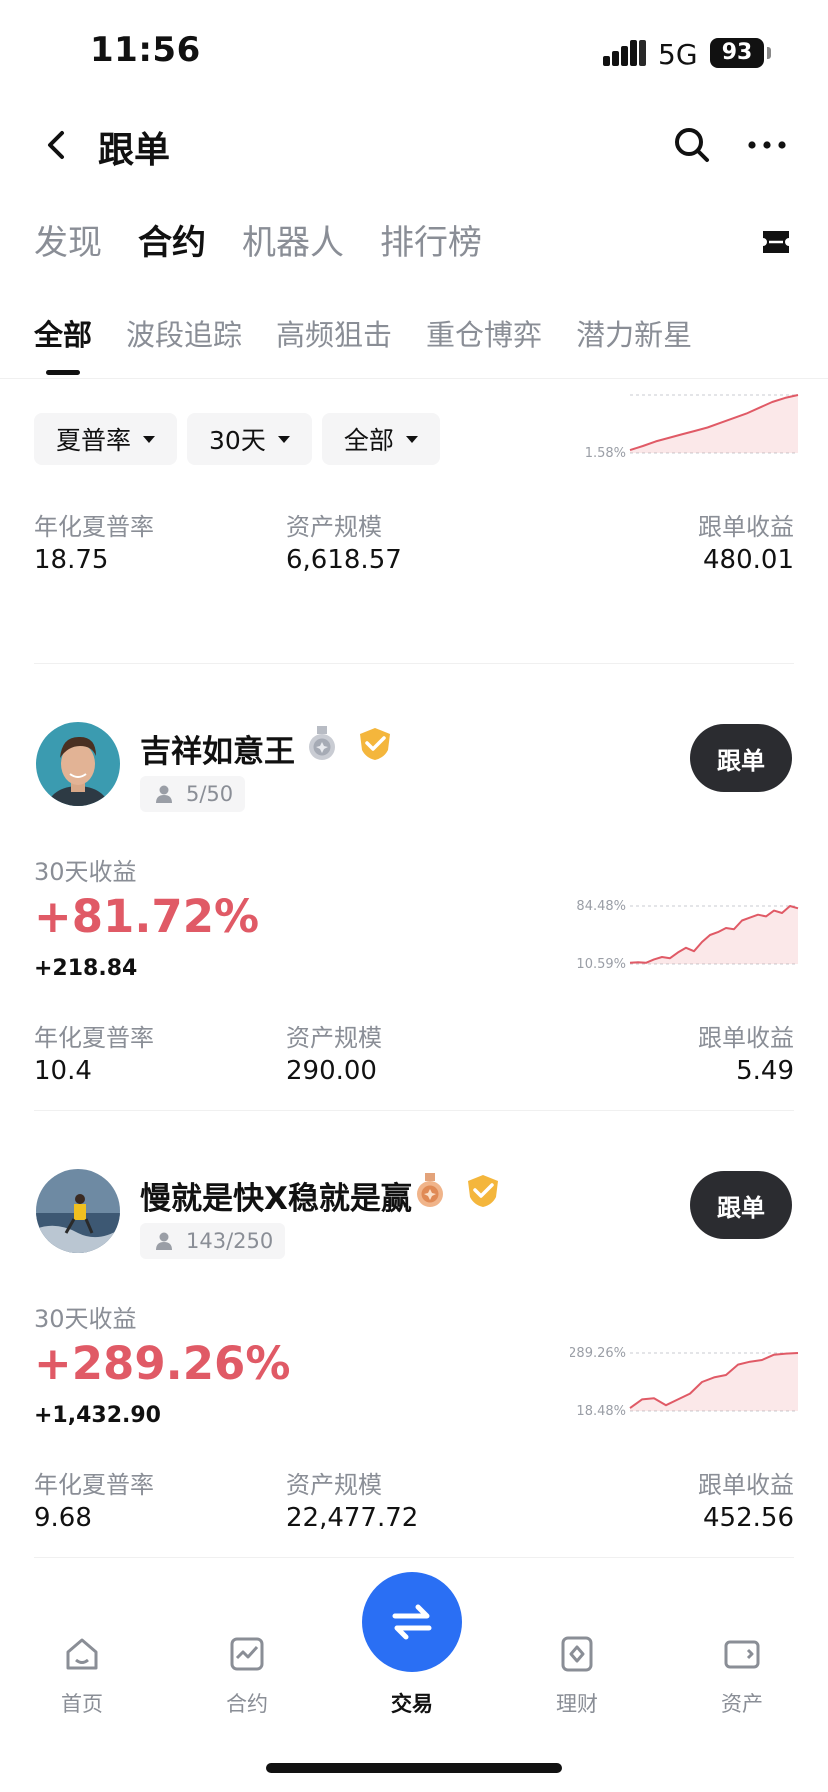 The height and width of the screenshot is (1792, 828). I want to click on sparkline-max-label: 289.26%, so click(598, 1353).